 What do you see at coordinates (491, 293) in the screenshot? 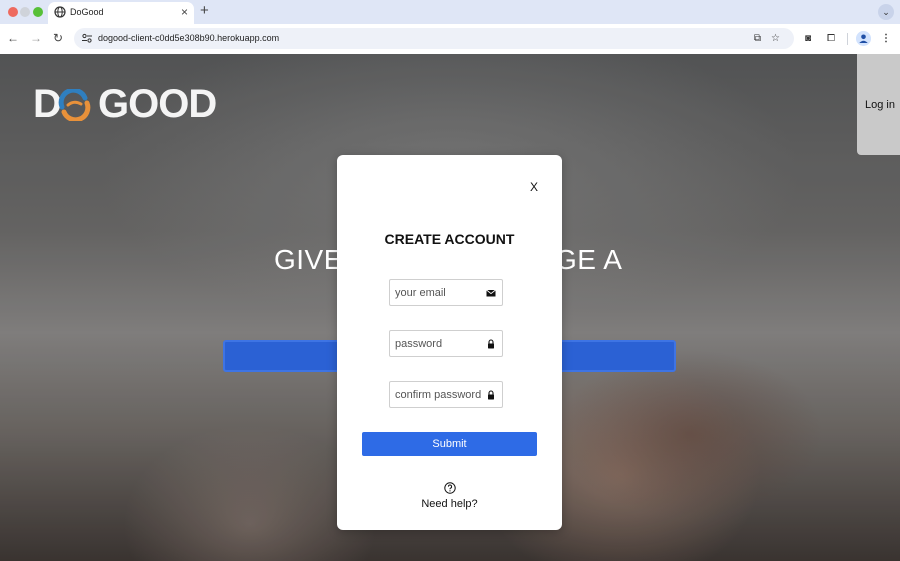
I see `envelope-icon` at bounding box center [491, 293].